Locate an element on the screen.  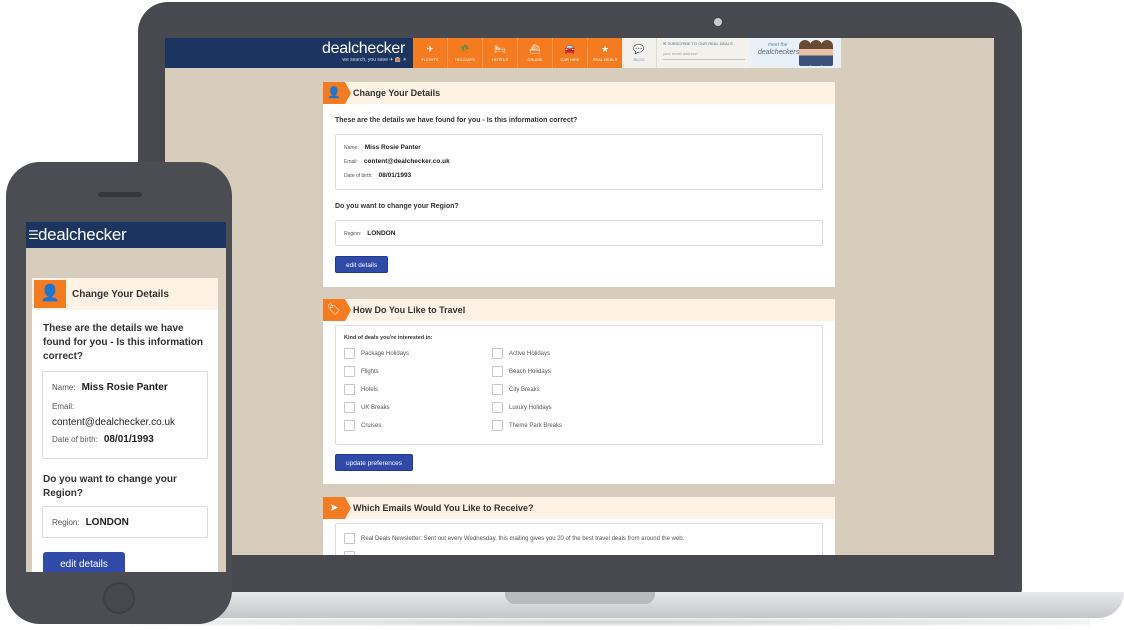
mobile-name-row: Name: Miss Rosie Panter is located at coordinates (110, 387).